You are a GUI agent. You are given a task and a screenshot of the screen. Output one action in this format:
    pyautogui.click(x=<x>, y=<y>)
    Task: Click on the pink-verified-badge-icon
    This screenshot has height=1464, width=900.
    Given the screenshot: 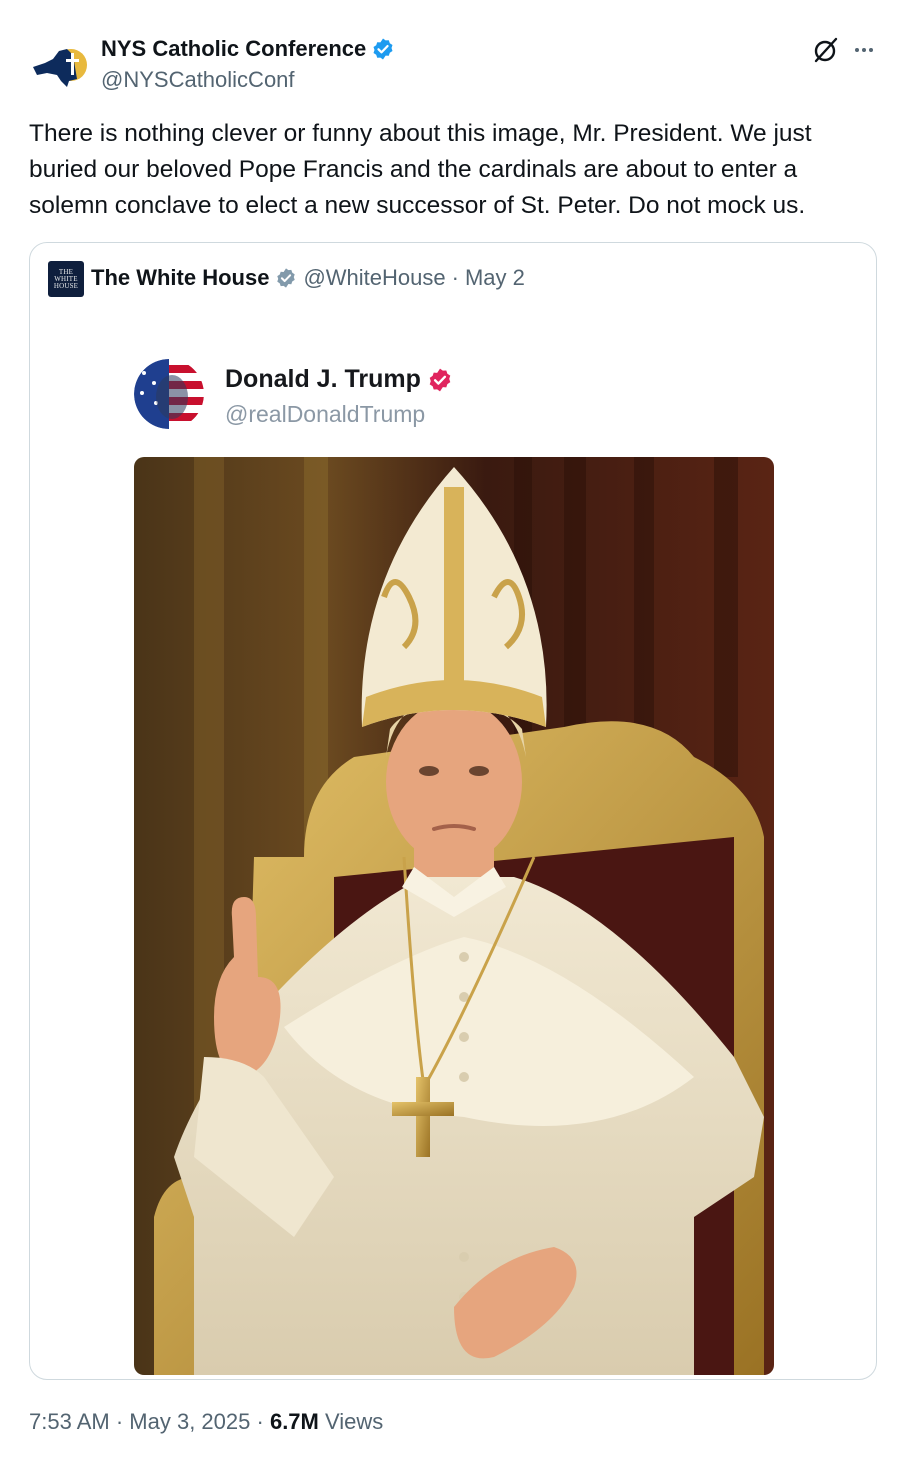 What is the action you would take?
    pyautogui.click(x=440, y=379)
    